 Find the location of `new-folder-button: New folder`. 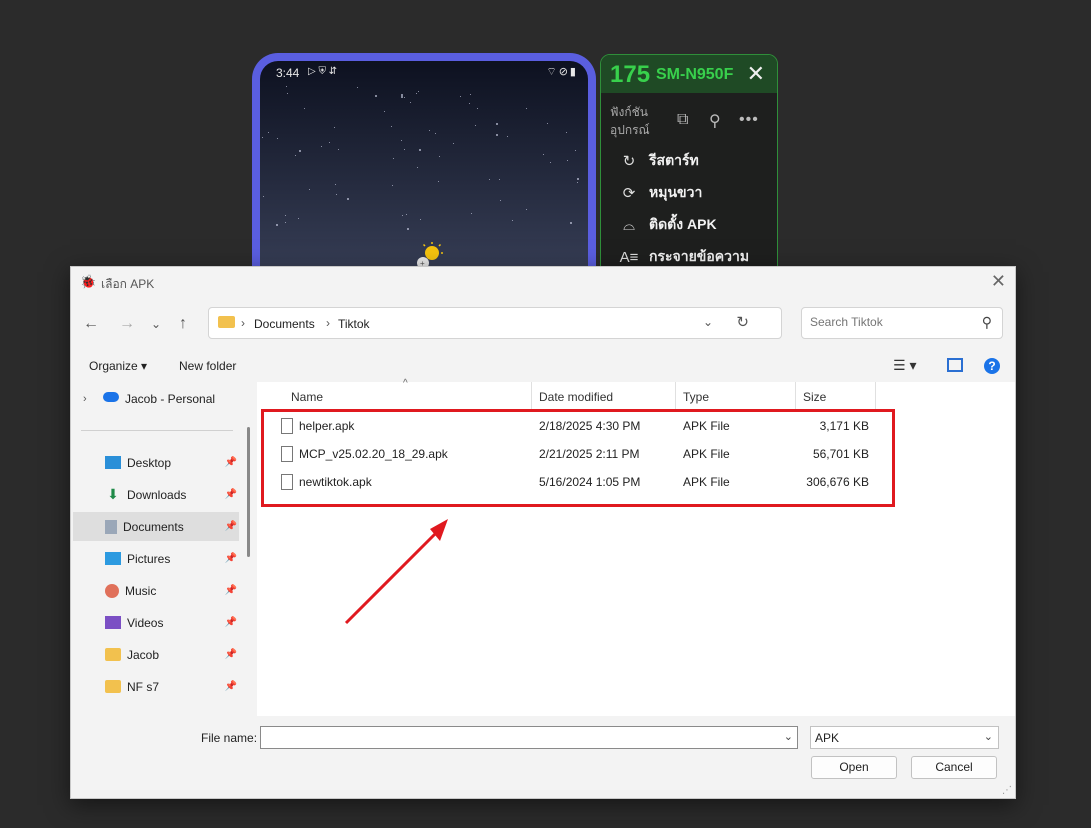

new-folder-button: New folder is located at coordinates (207, 366).